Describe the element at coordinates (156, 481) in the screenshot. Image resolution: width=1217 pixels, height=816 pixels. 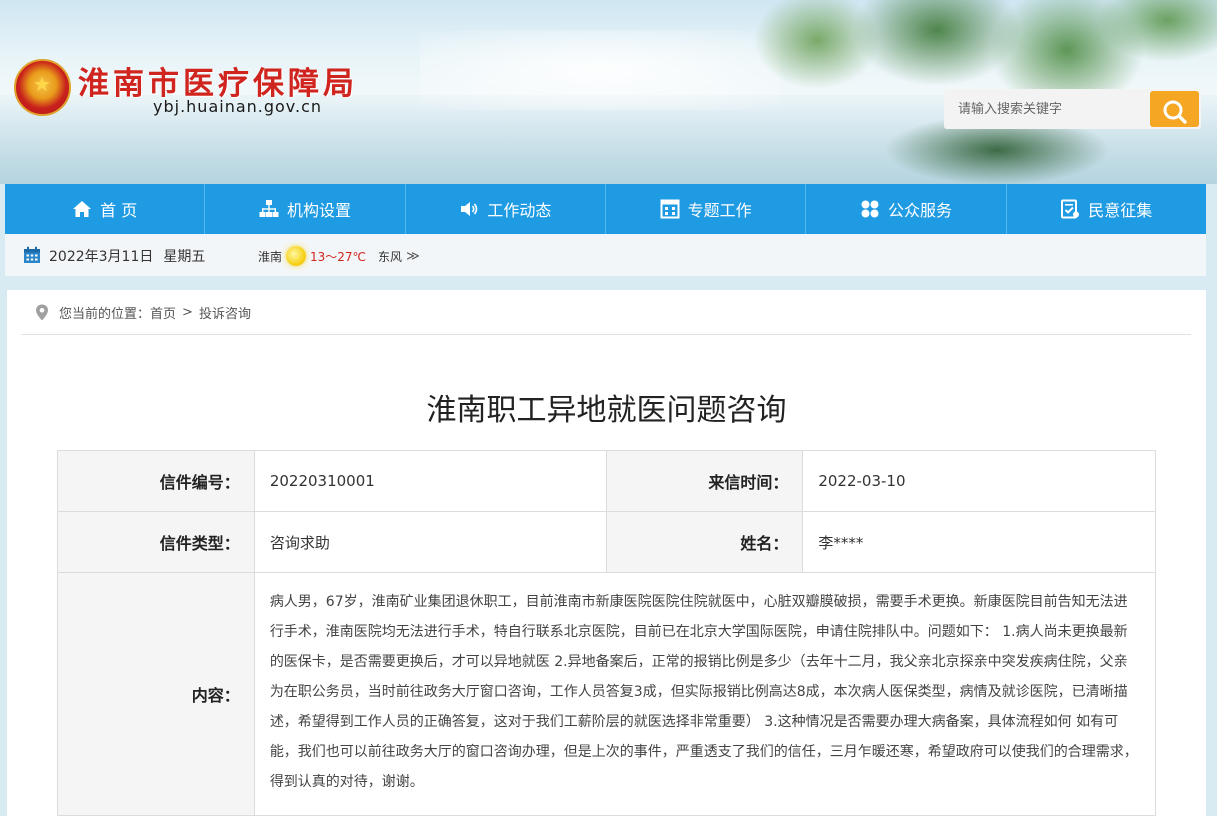
I see `letter-number-label: 信件编号：` at that location.